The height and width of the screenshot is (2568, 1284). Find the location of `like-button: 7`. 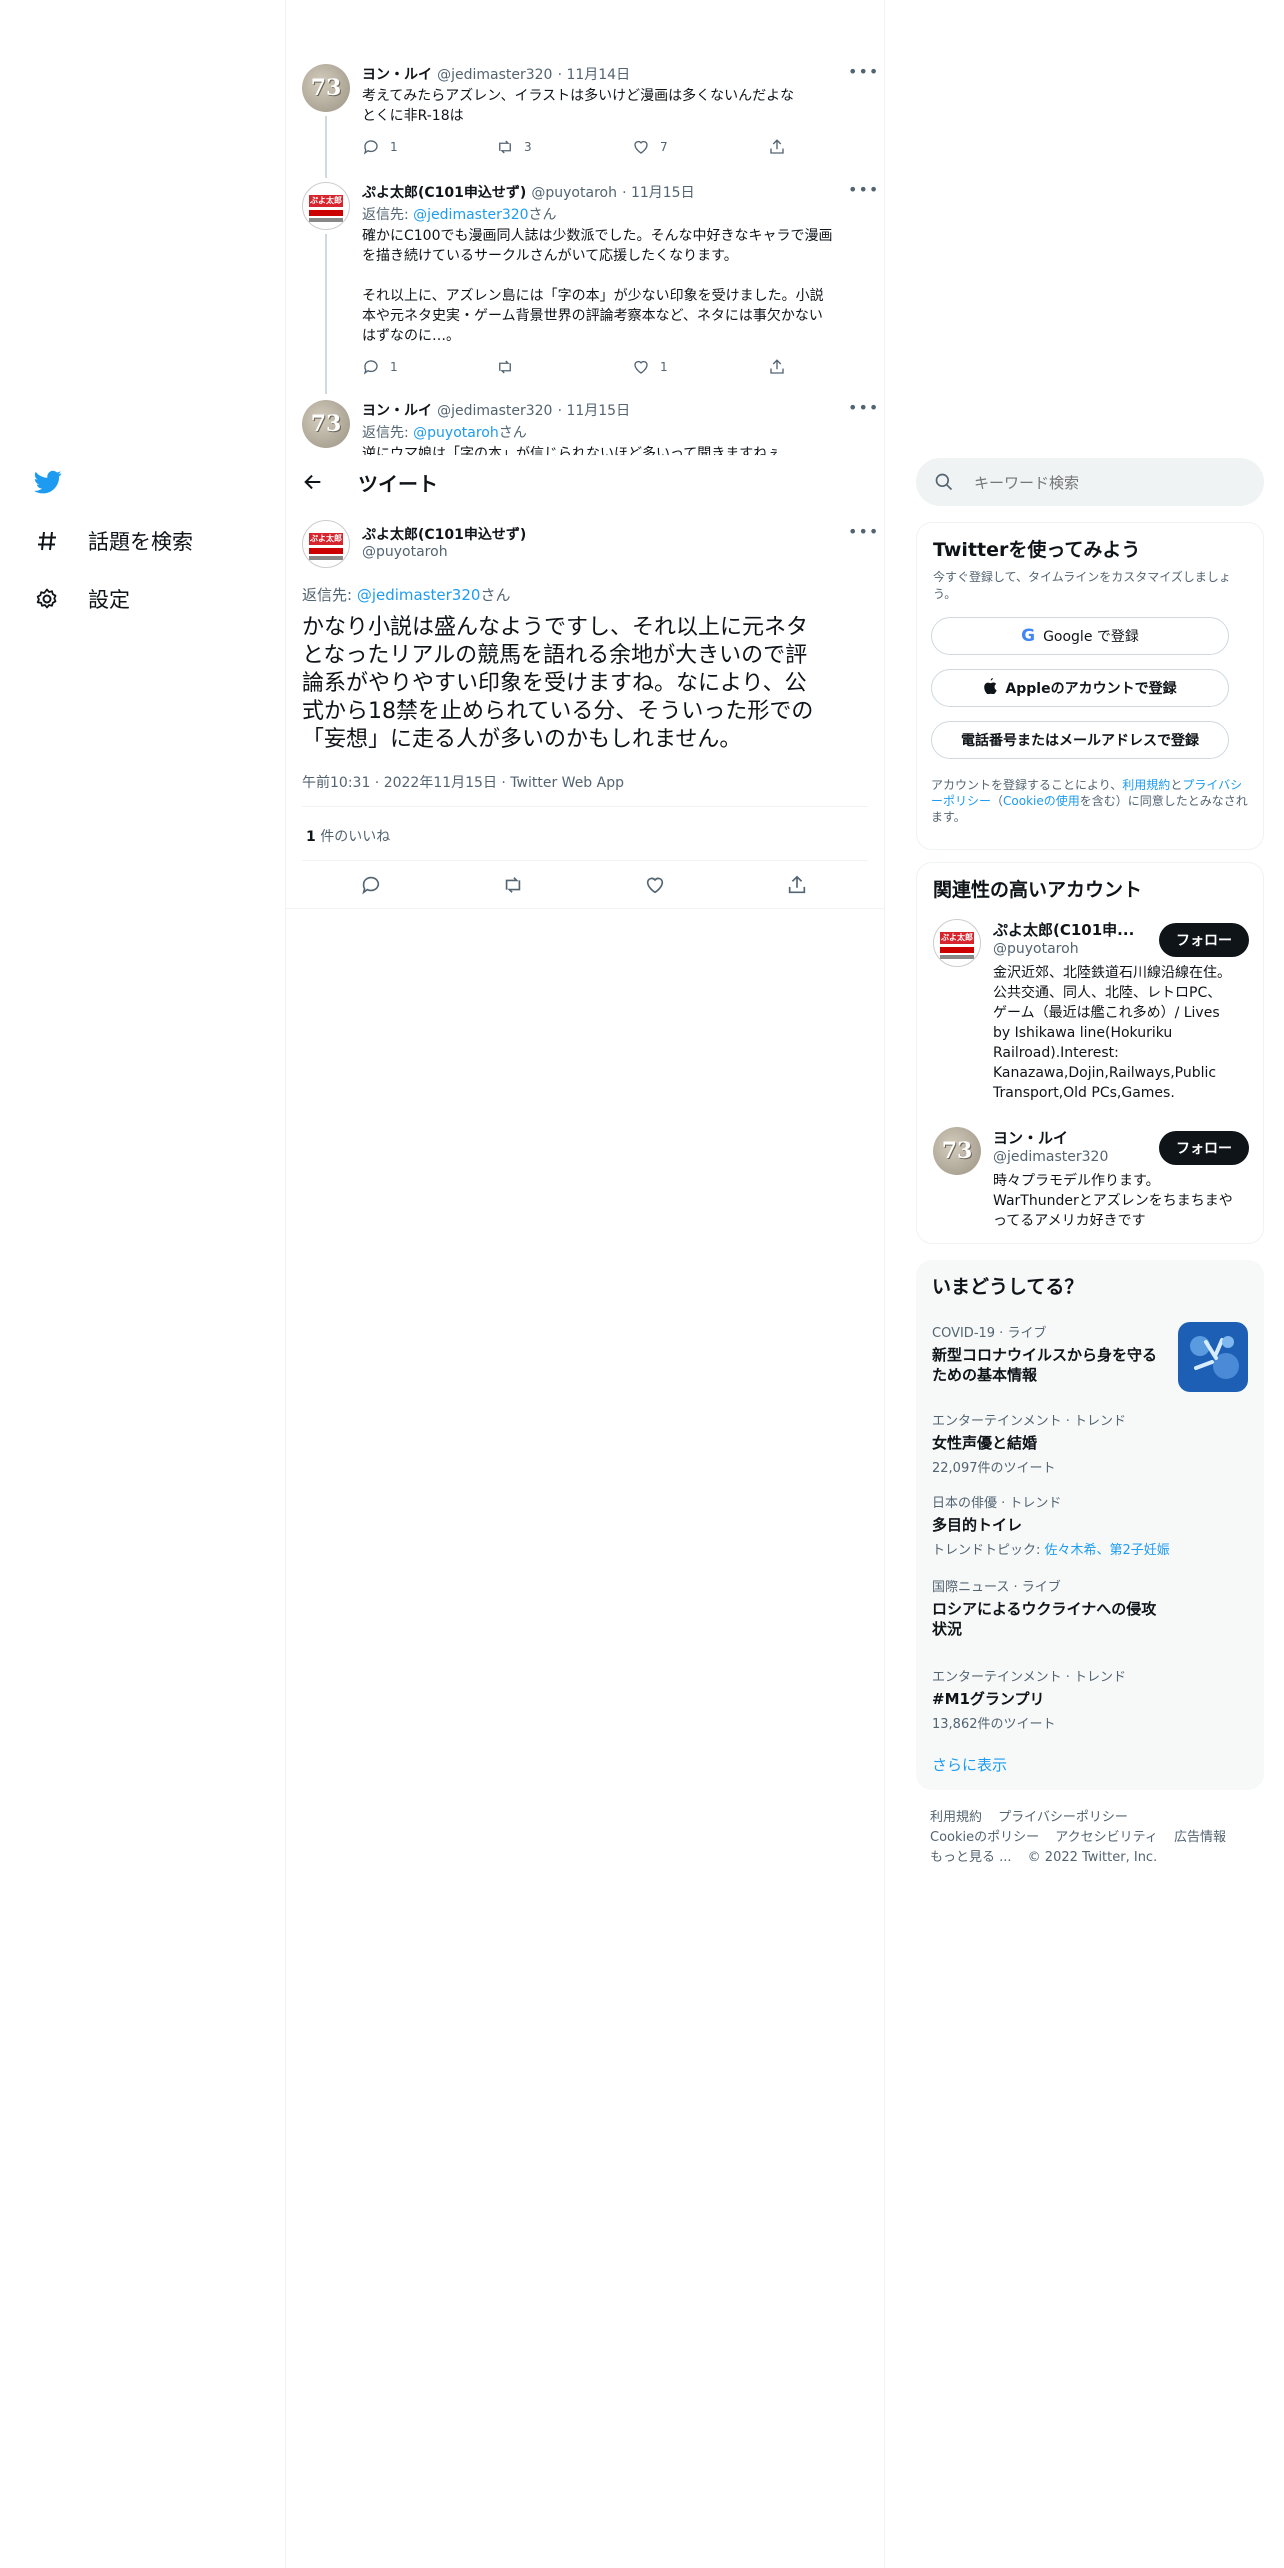

like-button: 7 is located at coordinates (650, 147).